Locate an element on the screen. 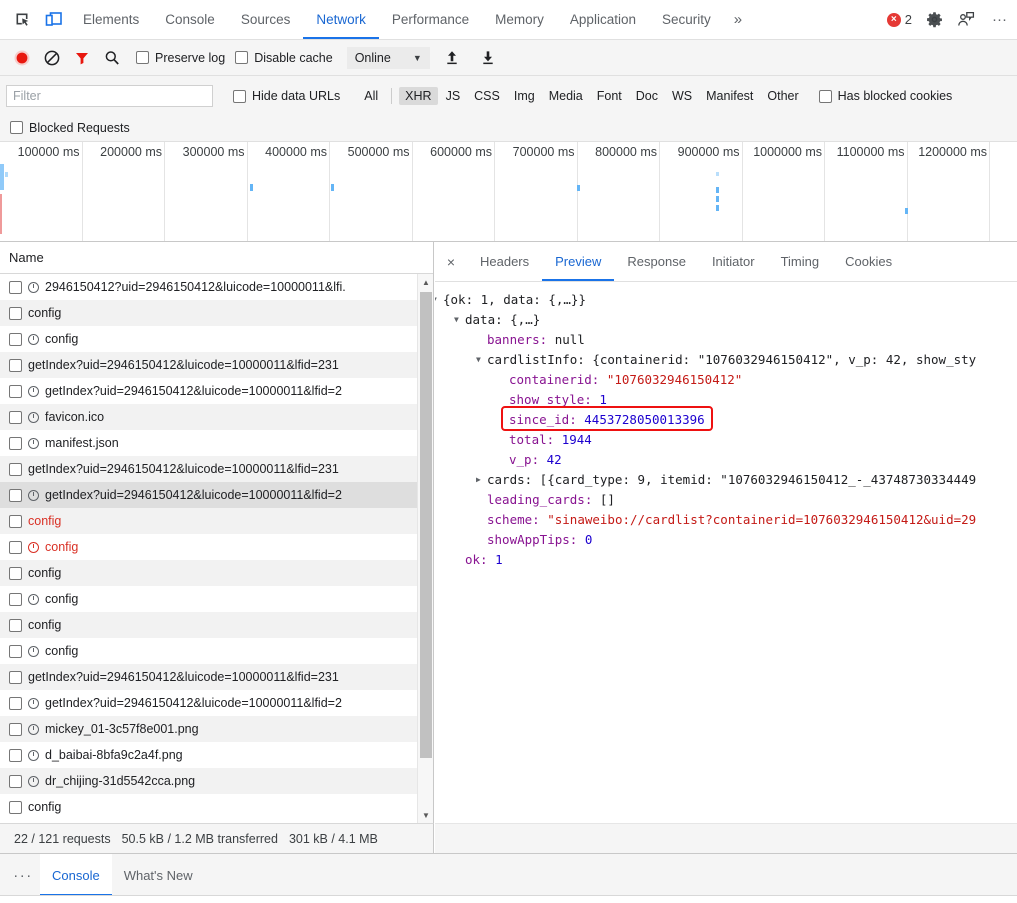 This screenshot has width=1017, height=903. tab-memory: Memory is located at coordinates (519, 19).